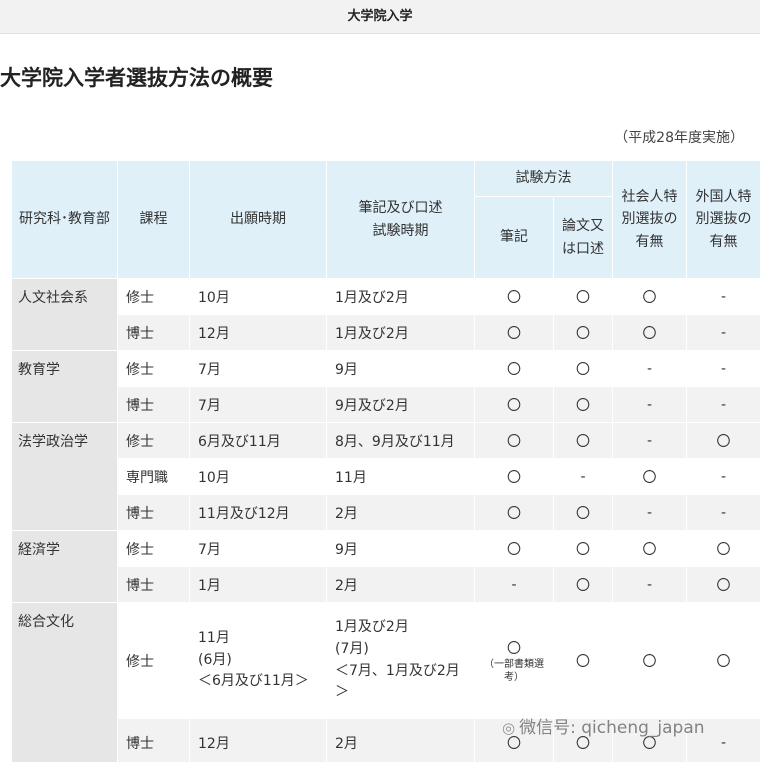 This screenshot has width=760, height=762. I want to click on wechat-watermark: ◎ 微信号: qicheng_japan, so click(603, 725).